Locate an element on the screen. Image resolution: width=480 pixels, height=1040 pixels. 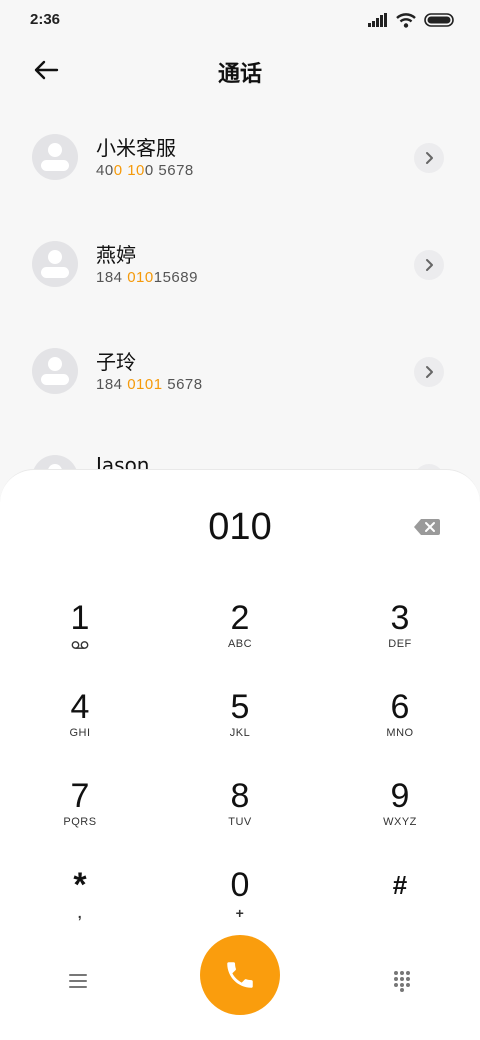
key-9: 9 WXYZ is located at coordinates (400, 814).